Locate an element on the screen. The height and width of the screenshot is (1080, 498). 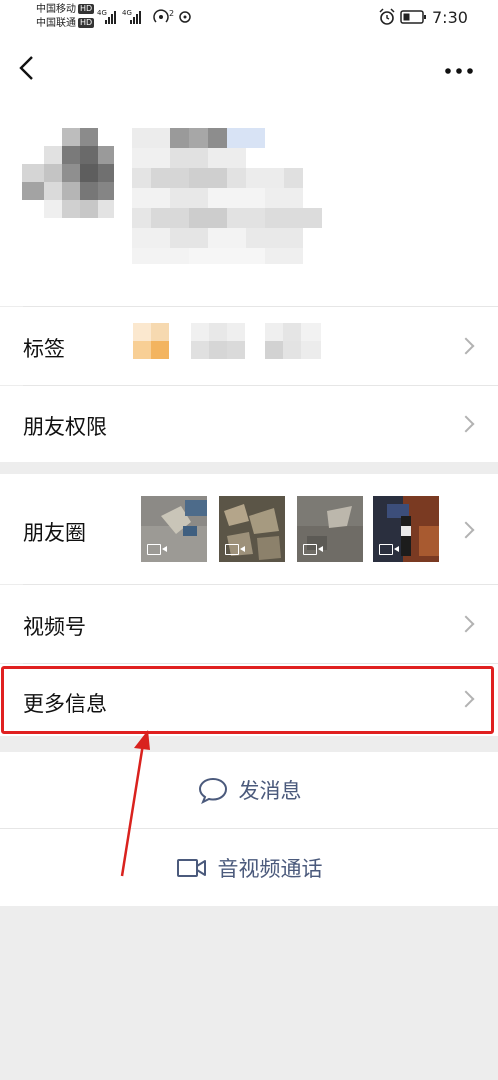
tags-label: 标签 is located at coordinates (44, 349).